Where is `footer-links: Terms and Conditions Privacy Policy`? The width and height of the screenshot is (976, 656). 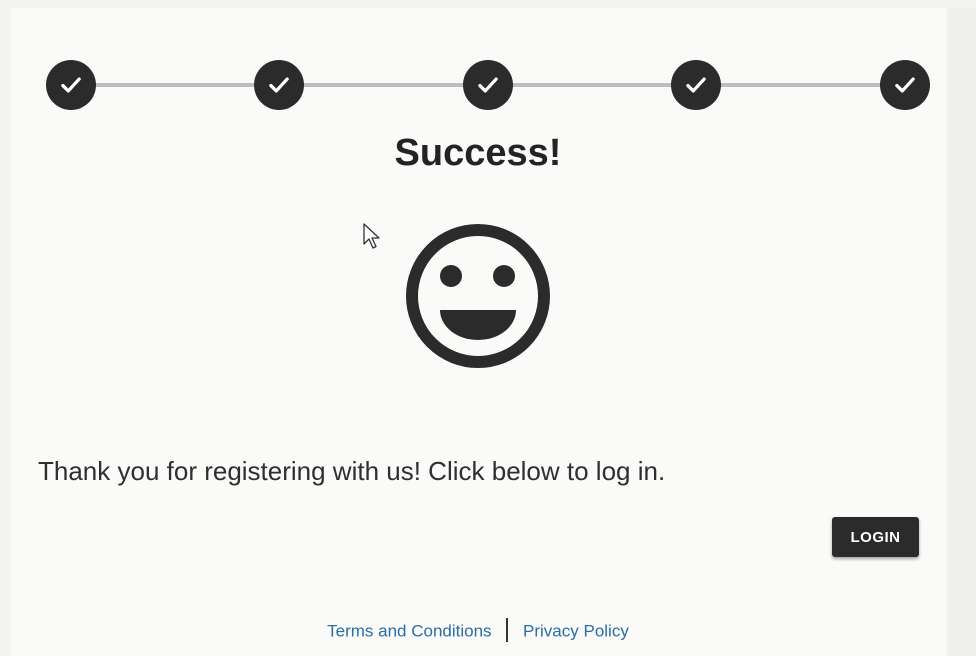
footer-links: Terms and Conditions Privacy Policy is located at coordinates (478, 631).